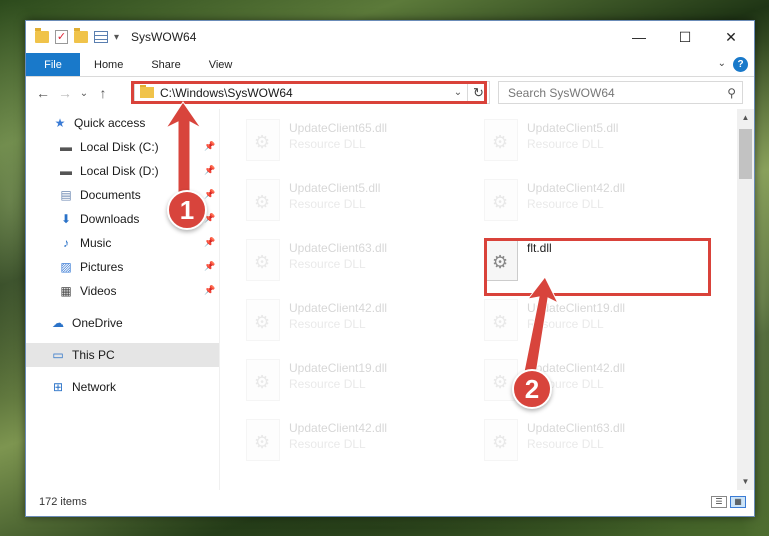 The height and width of the screenshot is (536, 769). I want to click on item-count: 172 items, so click(63, 502).